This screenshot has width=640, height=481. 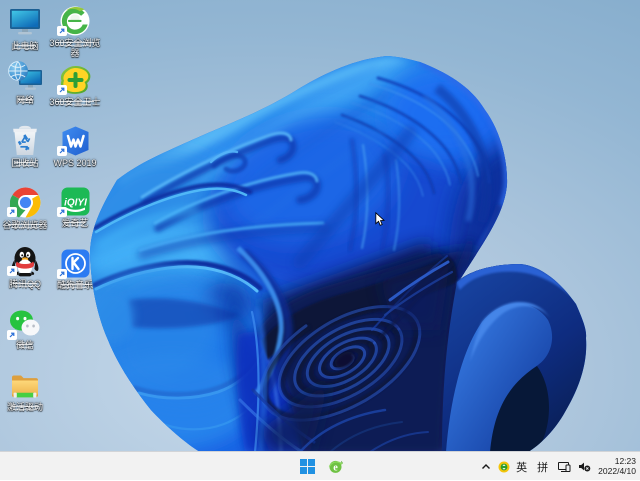 What do you see at coordinates (335, 467) in the screenshot?
I see `svg-text: e` at bounding box center [335, 467].